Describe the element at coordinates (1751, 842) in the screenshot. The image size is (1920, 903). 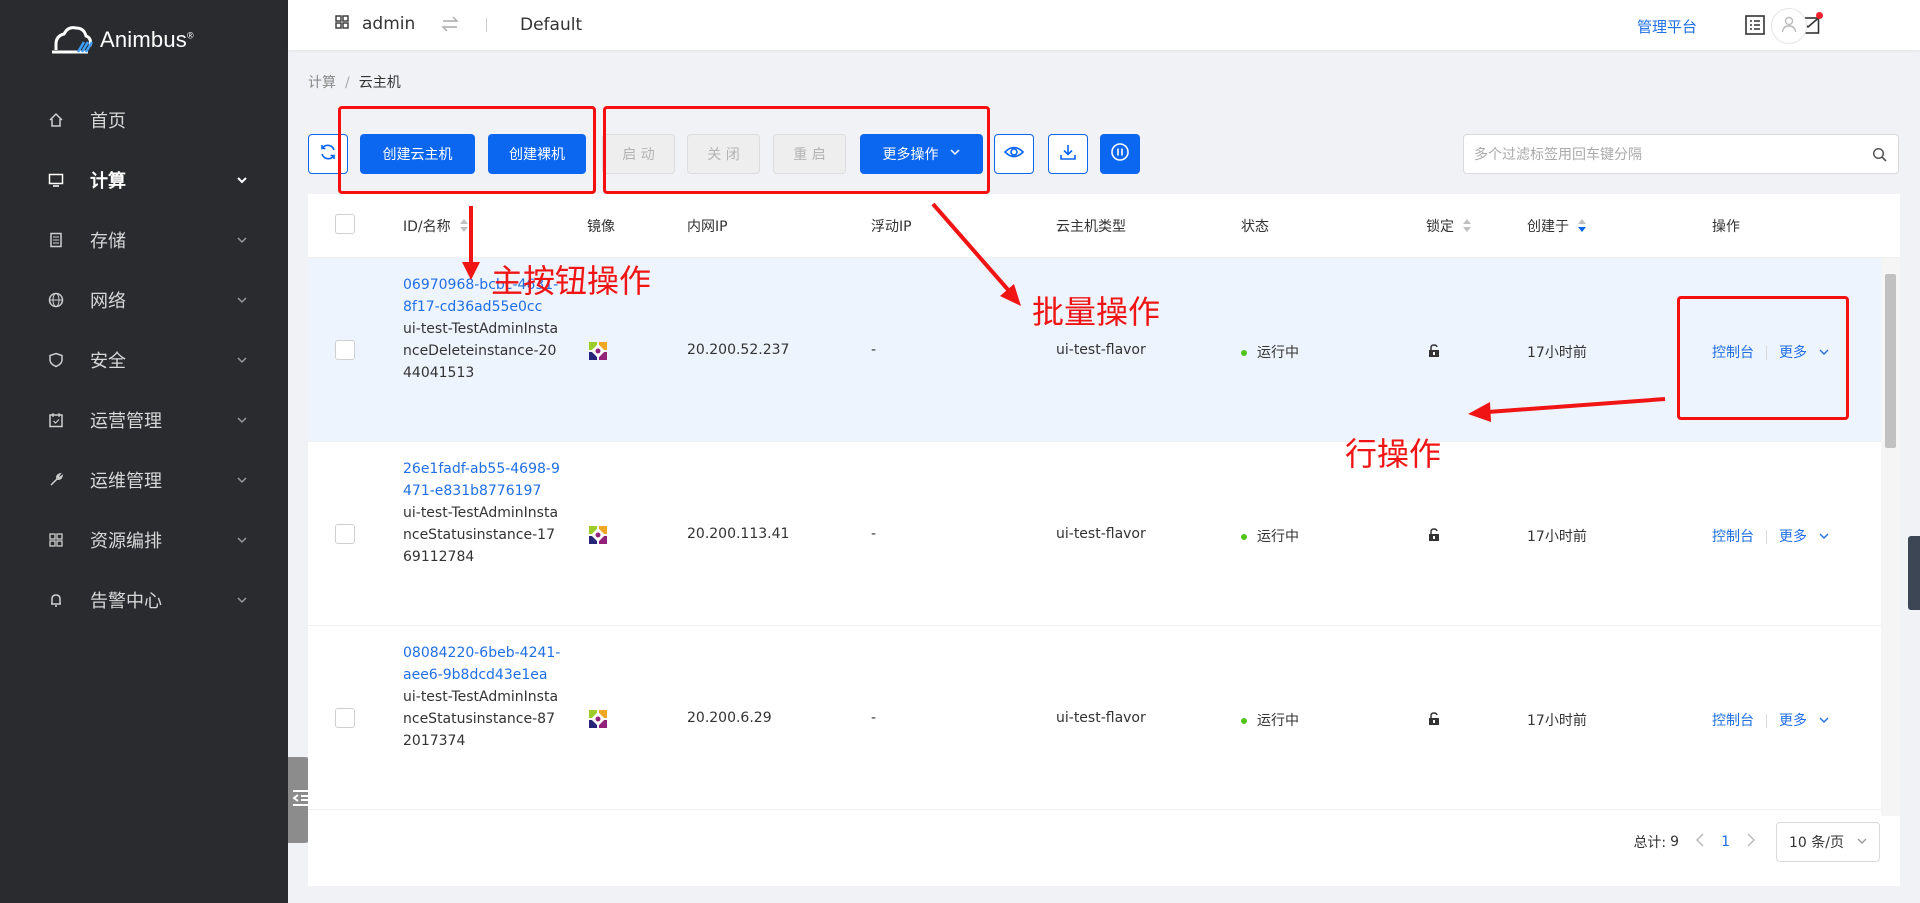
I see `next-page-icon` at that location.